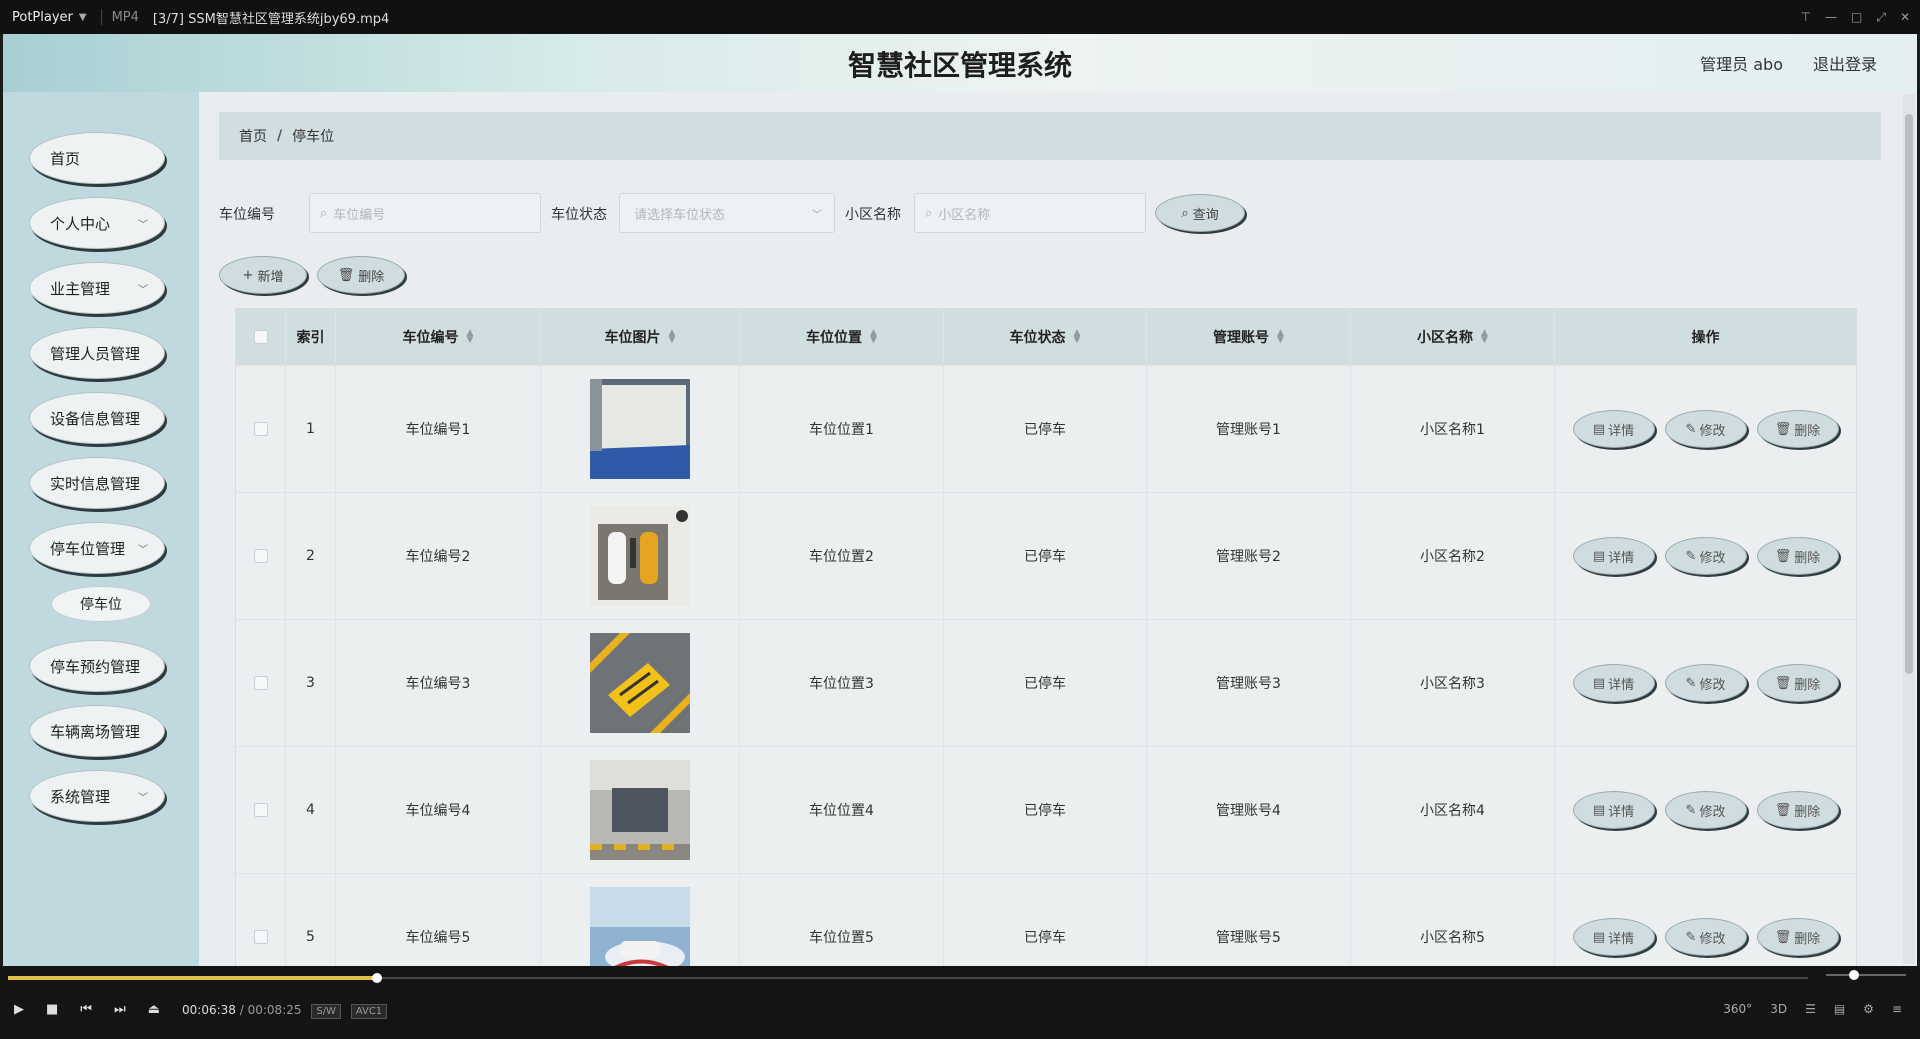 This screenshot has height=1039, width=1920. Describe the element at coordinates (1200, 213) in the screenshot. I see `query-button: ⌕ 查询` at that location.